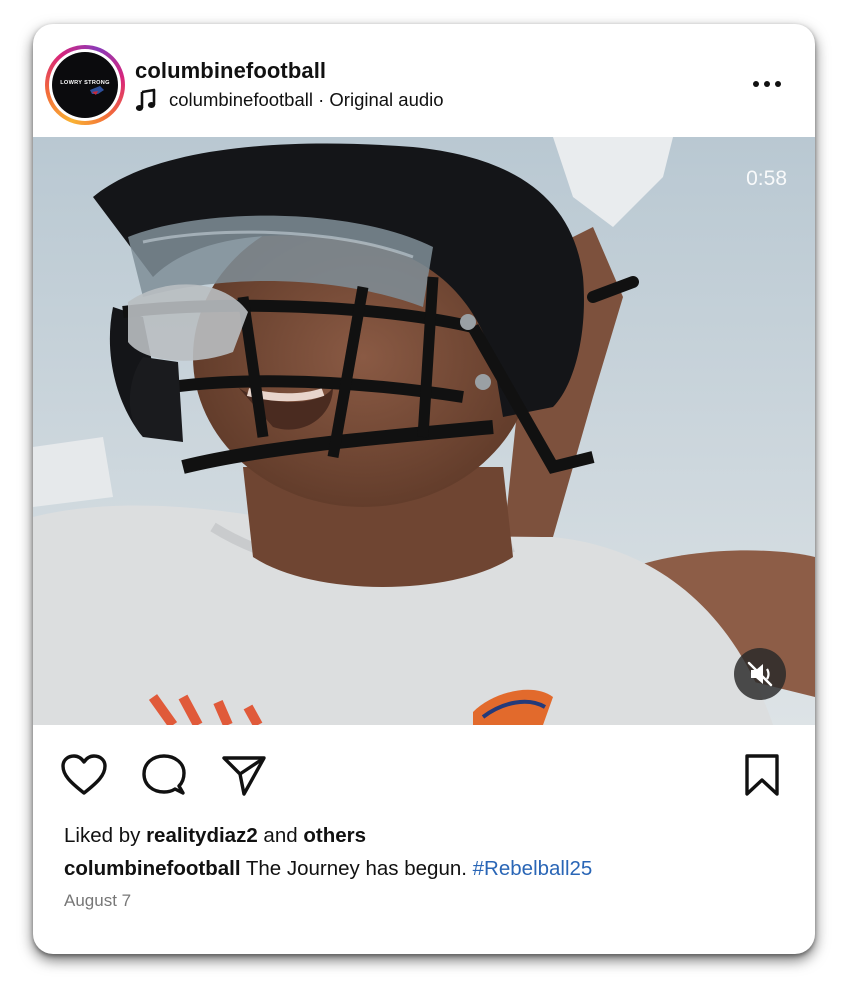  I want to click on story-ring: LOWRY STRONG, so click(85, 85).